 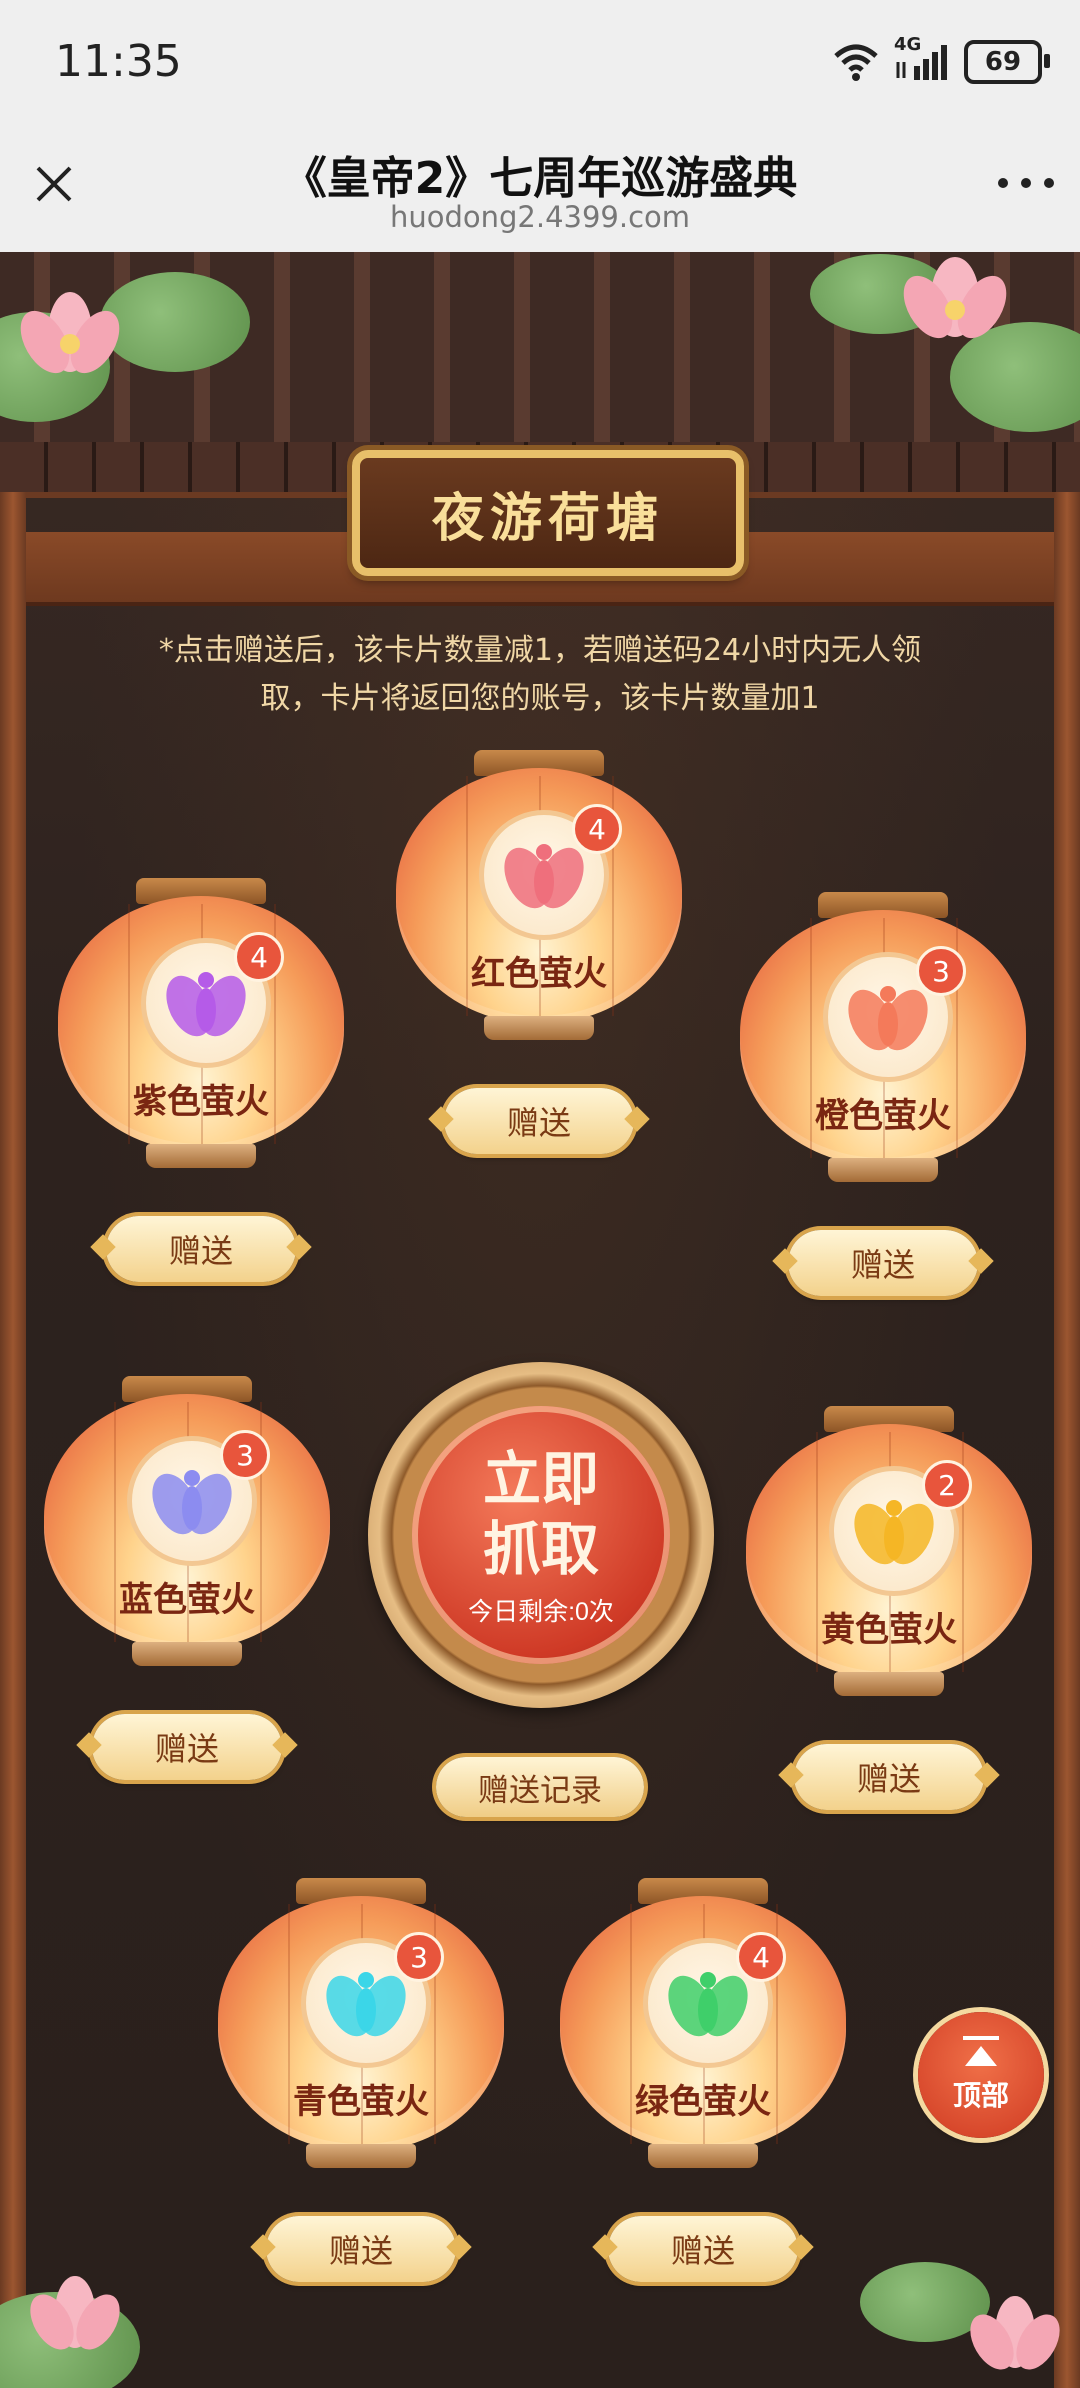 What do you see at coordinates (856, 62) in the screenshot?
I see `wifi-icon` at bounding box center [856, 62].